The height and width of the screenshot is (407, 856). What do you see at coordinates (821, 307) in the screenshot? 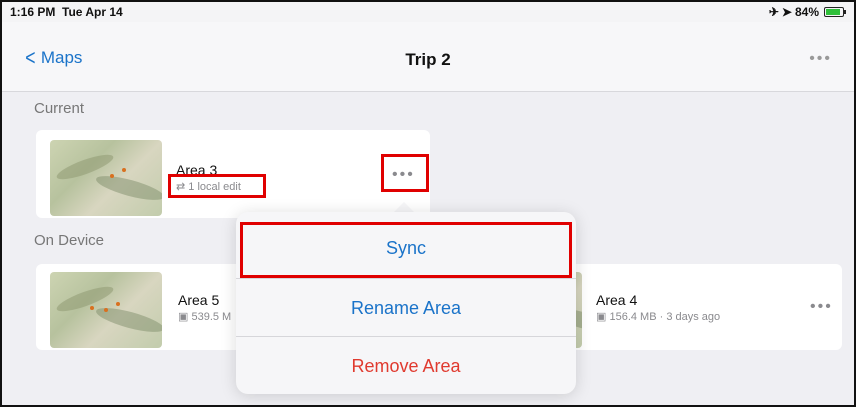
I see `area-4-more-button: •••` at bounding box center [821, 307].